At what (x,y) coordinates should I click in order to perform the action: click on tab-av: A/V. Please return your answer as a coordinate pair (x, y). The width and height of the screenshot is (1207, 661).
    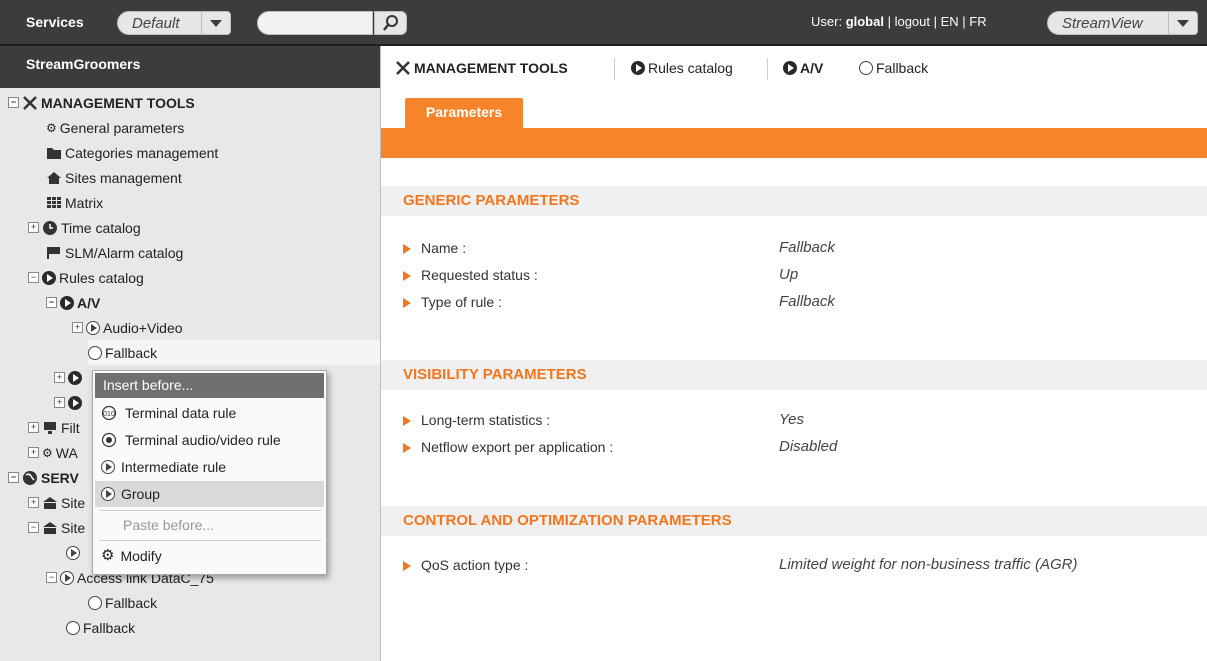
    Looking at the image, I should click on (803, 68).